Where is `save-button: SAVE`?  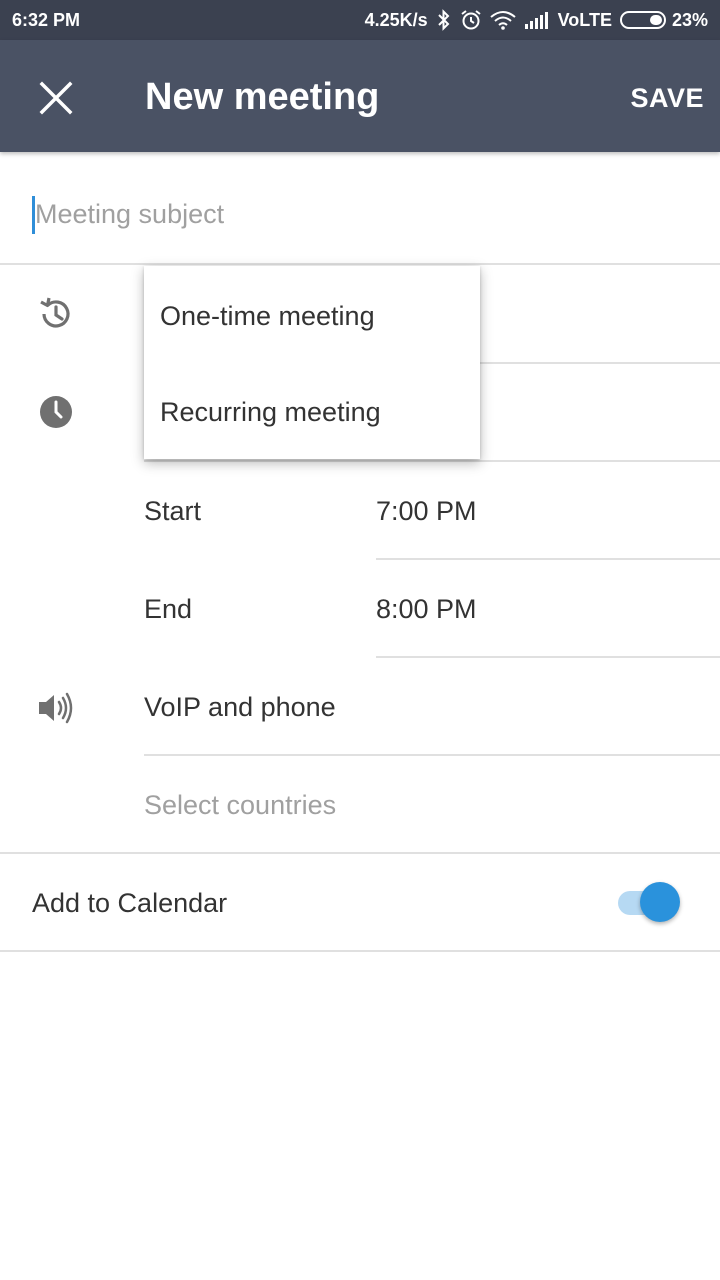
save-button: SAVE is located at coordinates (667, 98).